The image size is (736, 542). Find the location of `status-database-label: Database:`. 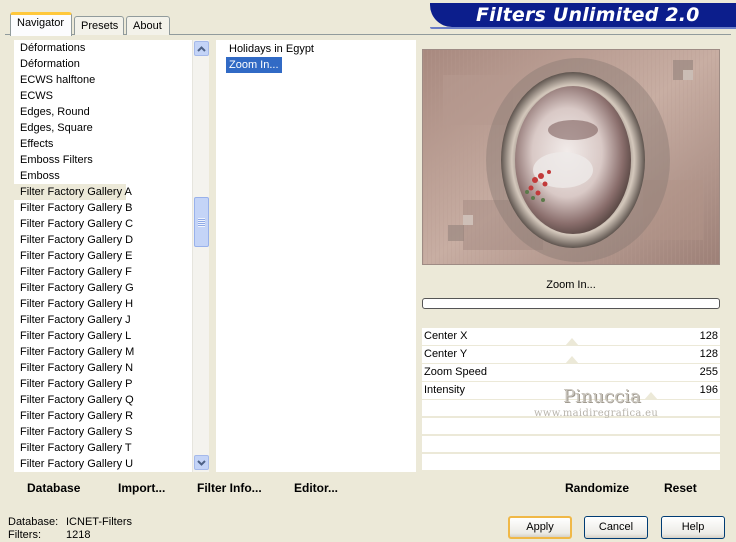

status-database-label: Database: is located at coordinates (33, 522).